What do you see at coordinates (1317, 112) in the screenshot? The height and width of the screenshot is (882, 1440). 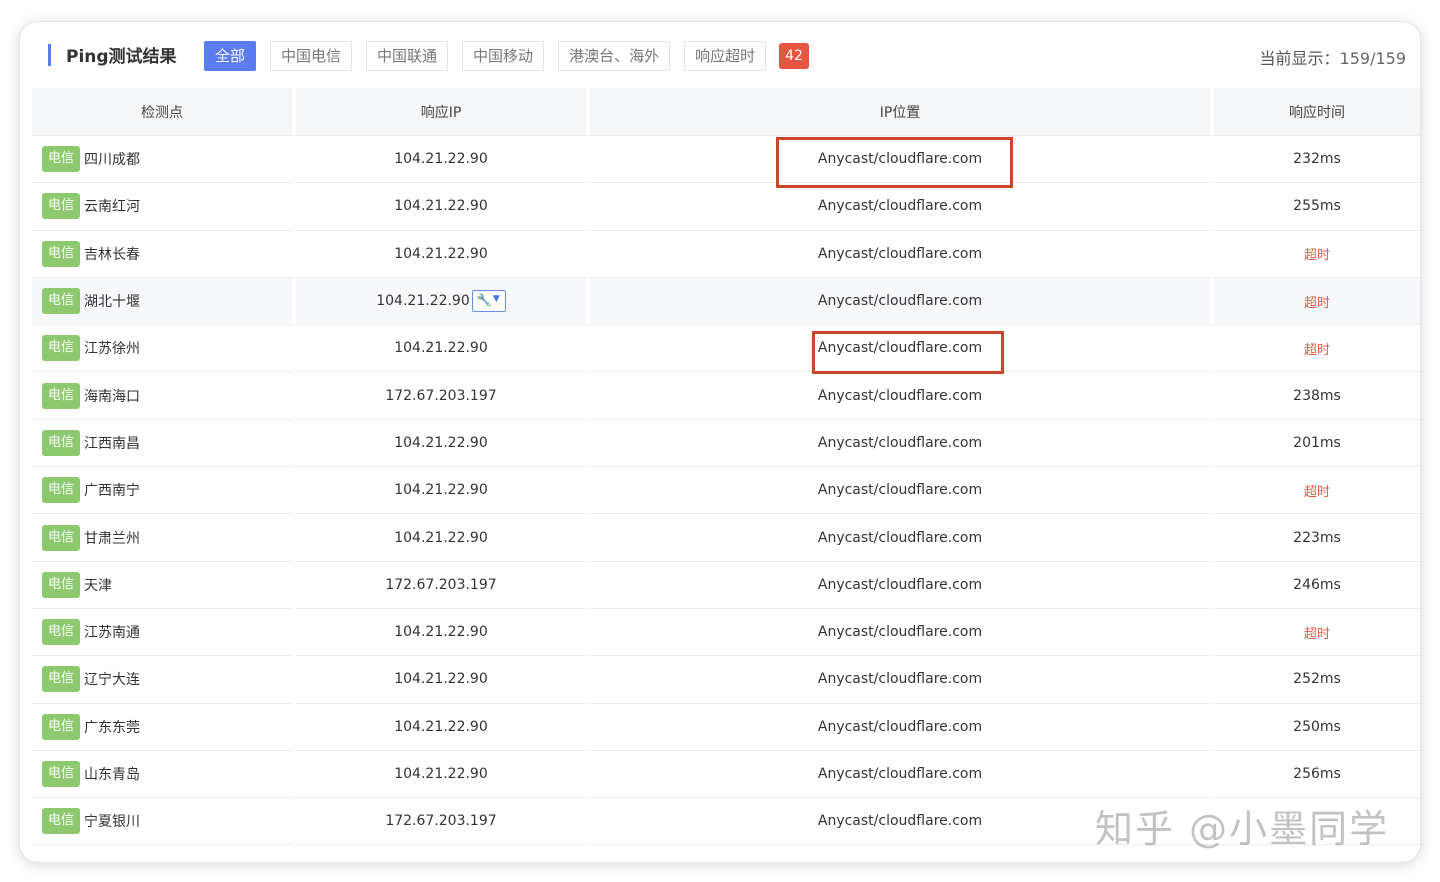 I see `column-header-response-time: 响应时间` at bounding box center [1317, 112].